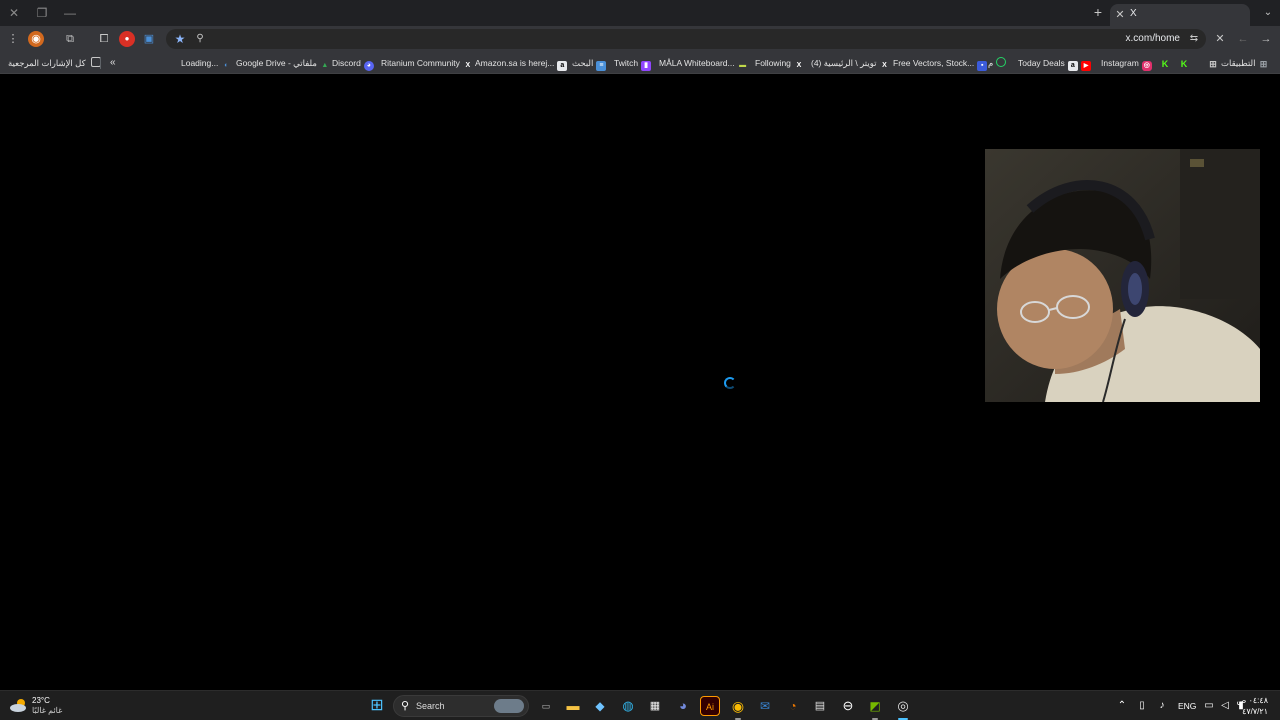 The height and width of the screenshot is (720, 1280). I want to click on weather-condition: غائم غالبًا, so click(47, 710).